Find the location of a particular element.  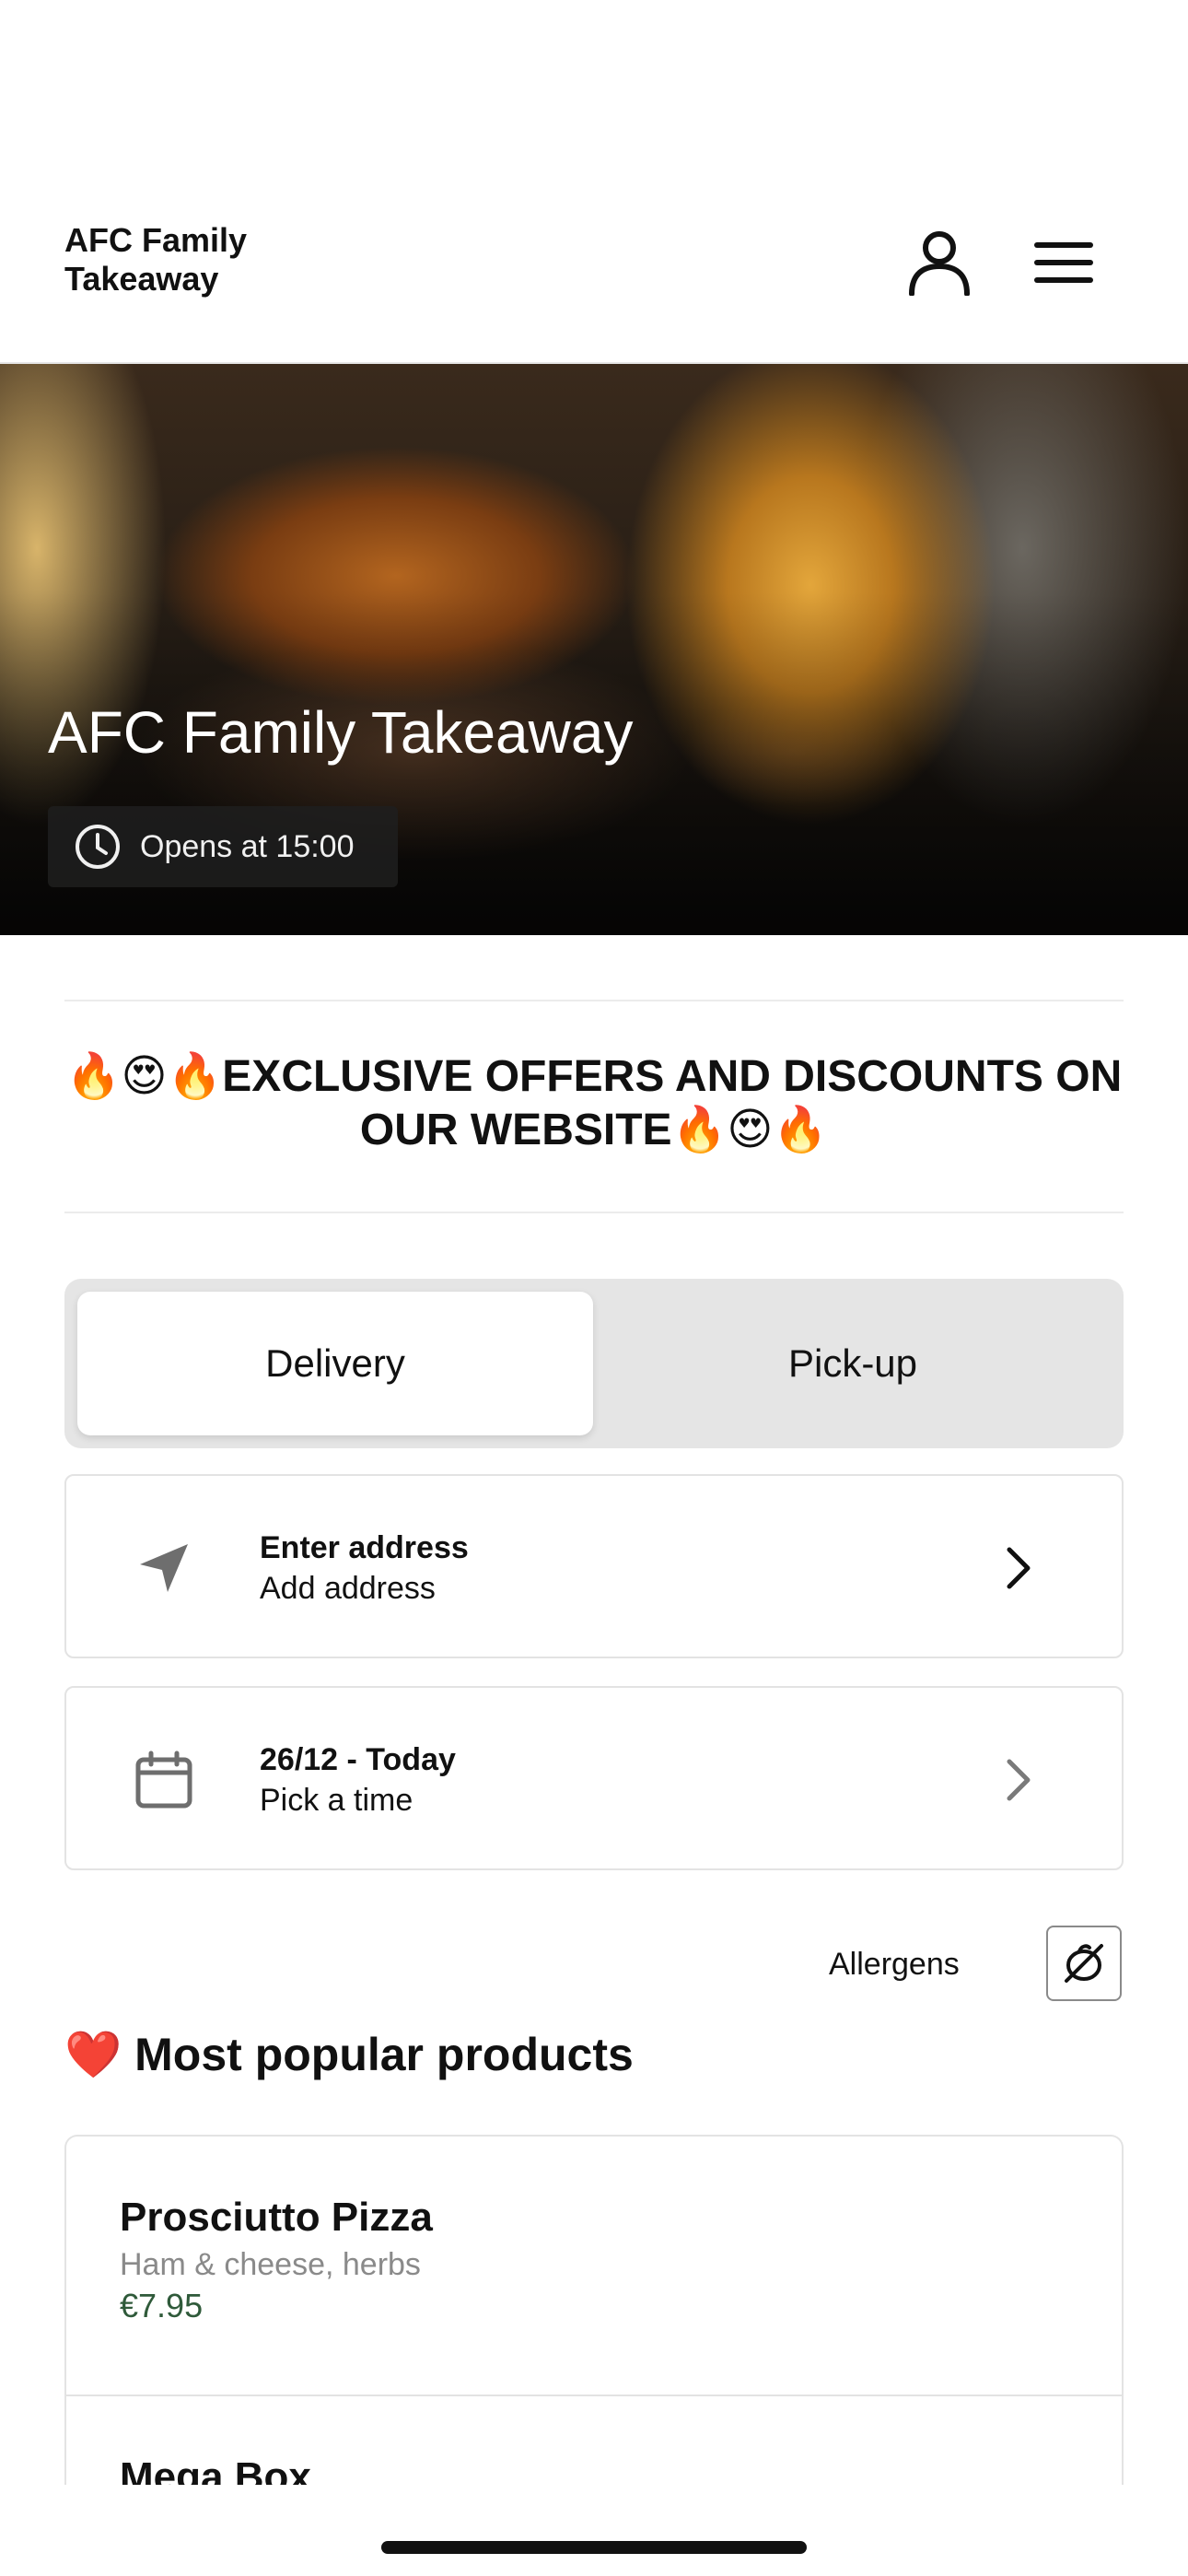

allergen-icon is located at coordinates (1084, 1964).